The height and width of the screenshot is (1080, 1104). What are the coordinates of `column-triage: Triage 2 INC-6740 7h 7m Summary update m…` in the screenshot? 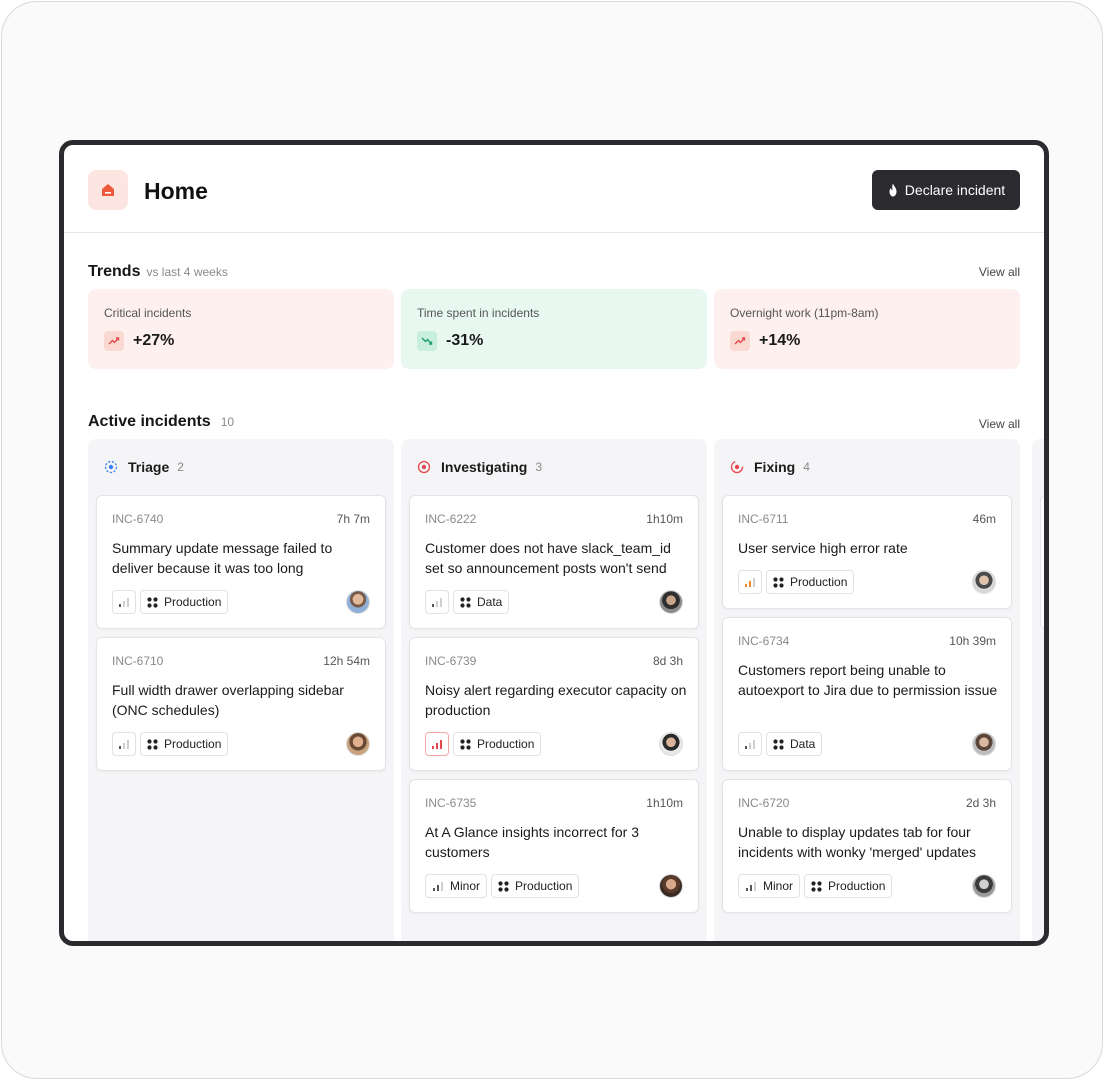 It's located at (241, 690).